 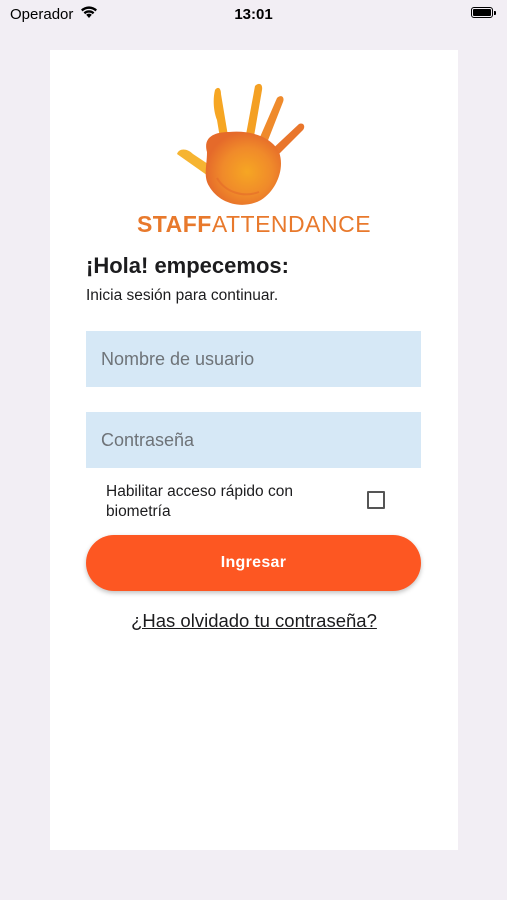 I want to click on brand-wordmark: STAFFATTENDANCE, so click(x=254, y=224).